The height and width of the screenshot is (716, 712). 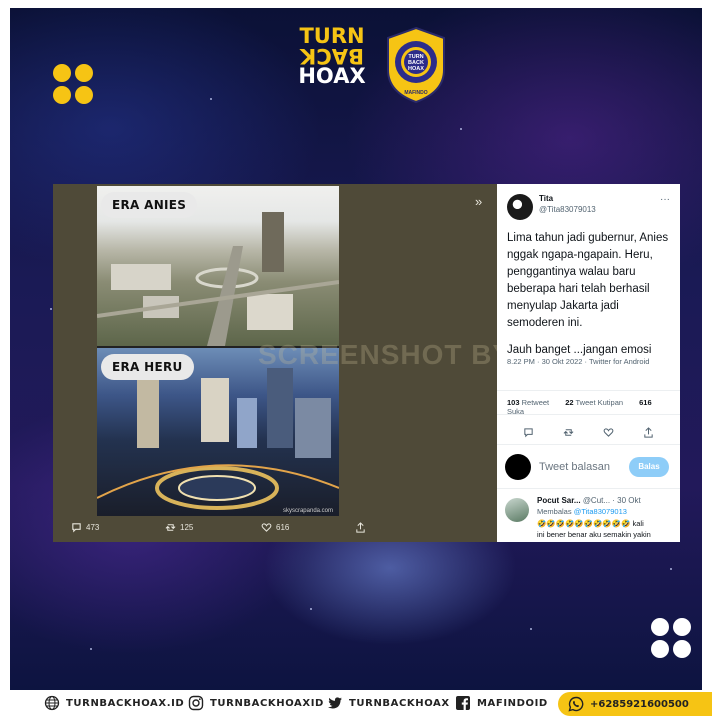 What do you see at coordinates (649, 467) in the screenshot?
I see `reply-button: Balas` at bounding box center [649, 467].